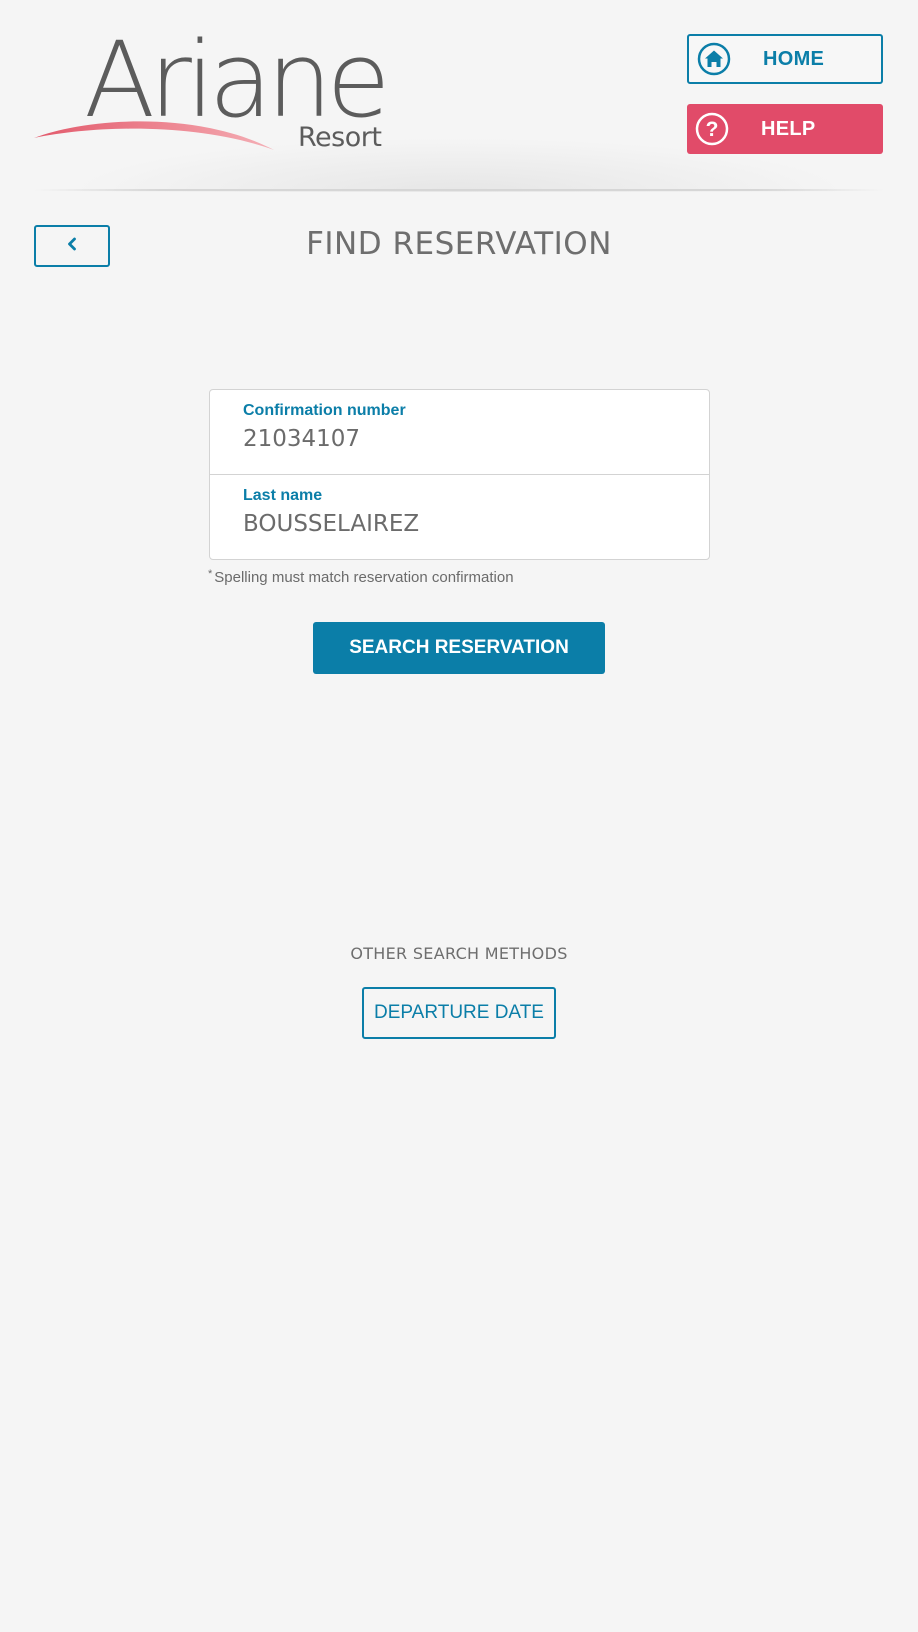  I want to click on last-name-input, so click(463, 524).